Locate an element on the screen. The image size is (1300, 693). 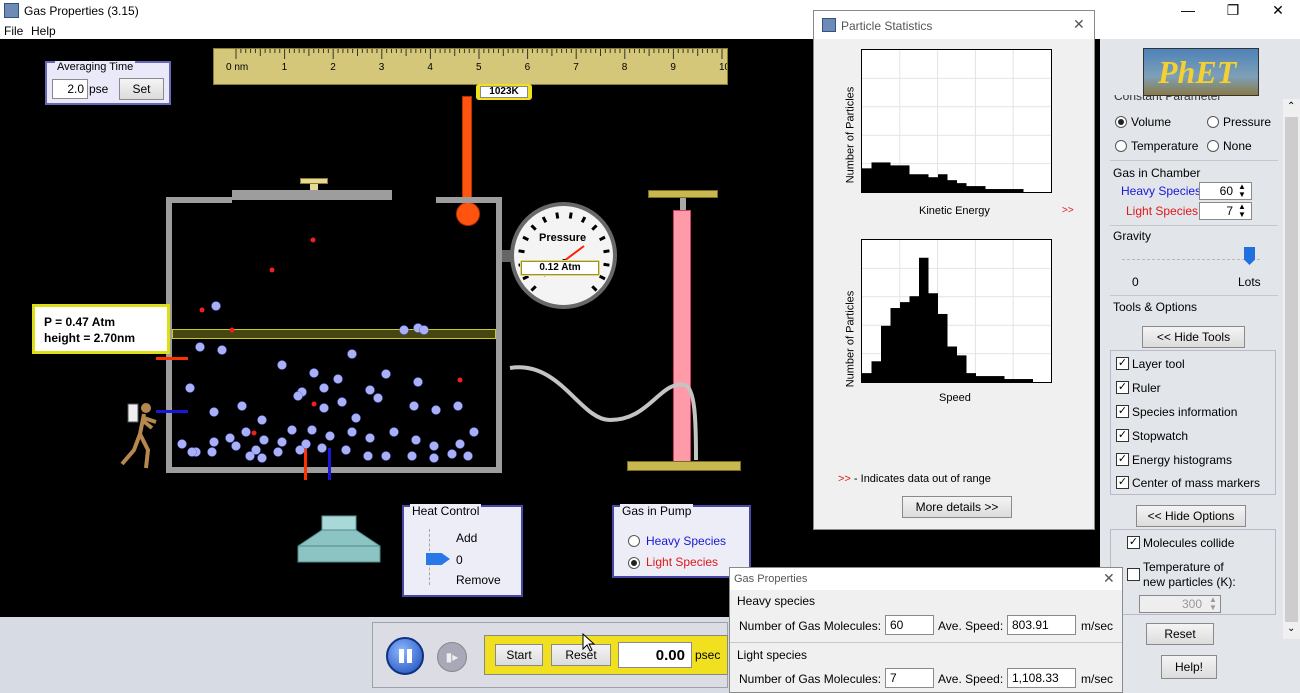
heat-slider-thumb is located at coordinates (438, 559).